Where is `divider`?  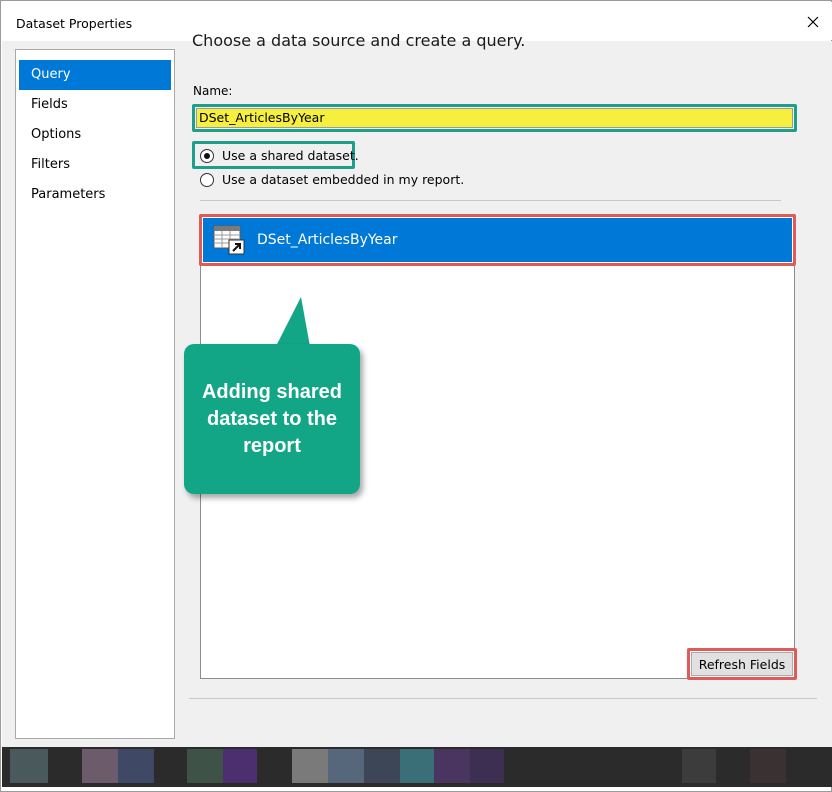
divider is located at coordinates (490, 200).